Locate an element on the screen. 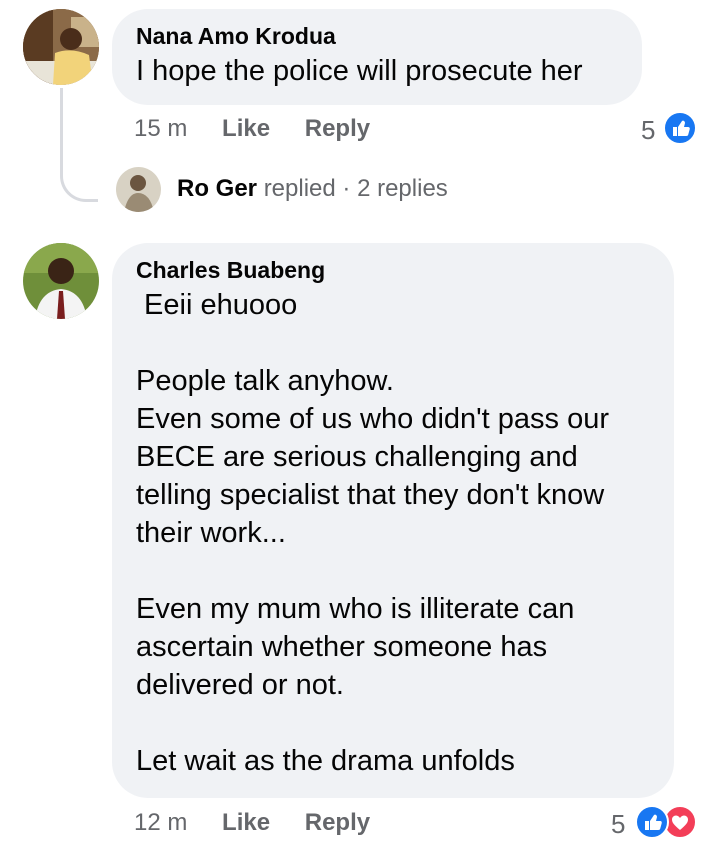 The height and width of the screenshot is (853, 720). text-line: ascertain whether someone has is located at coordinates (342, 647).